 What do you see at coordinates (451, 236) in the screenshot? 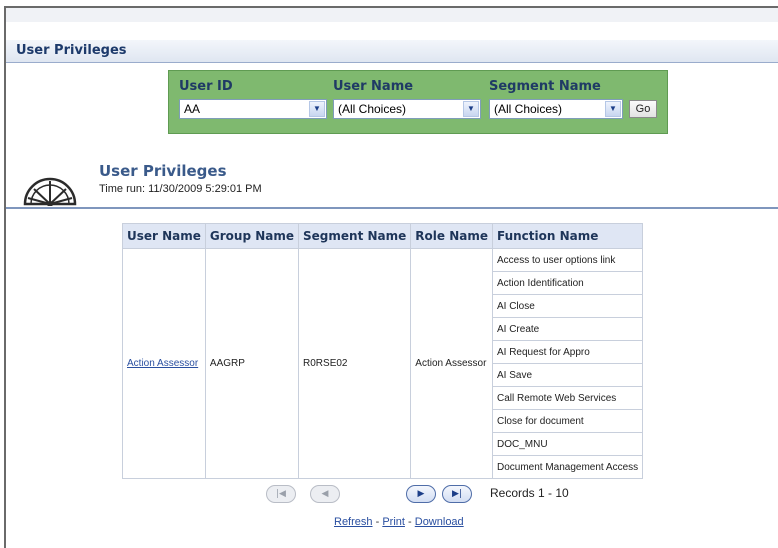
I see `column-header: Role Name` at bounding box center [451, 236].